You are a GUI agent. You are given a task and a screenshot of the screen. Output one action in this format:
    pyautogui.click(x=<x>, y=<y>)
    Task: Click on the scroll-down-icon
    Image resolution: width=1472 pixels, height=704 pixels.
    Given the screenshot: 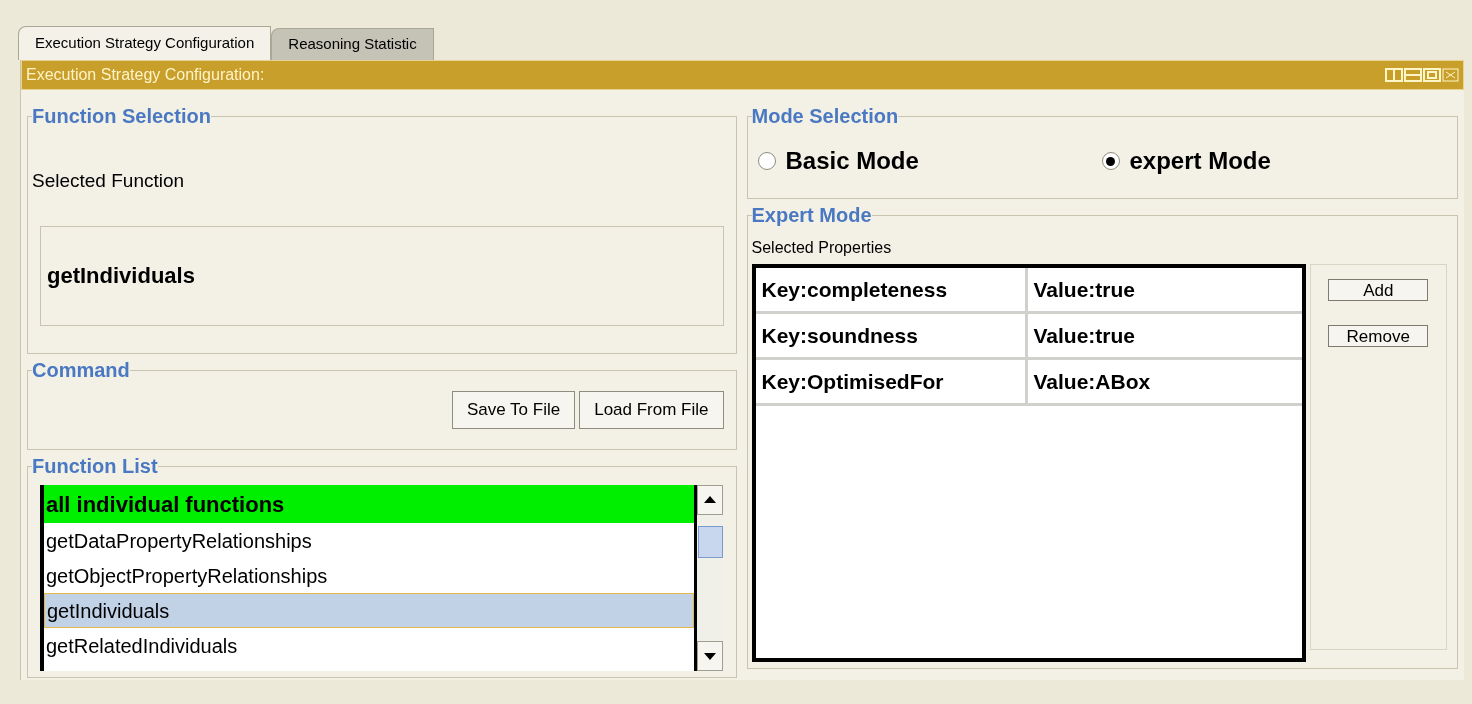 What is the action you would take?
    pyautogui.click(x=709, y=656)
    